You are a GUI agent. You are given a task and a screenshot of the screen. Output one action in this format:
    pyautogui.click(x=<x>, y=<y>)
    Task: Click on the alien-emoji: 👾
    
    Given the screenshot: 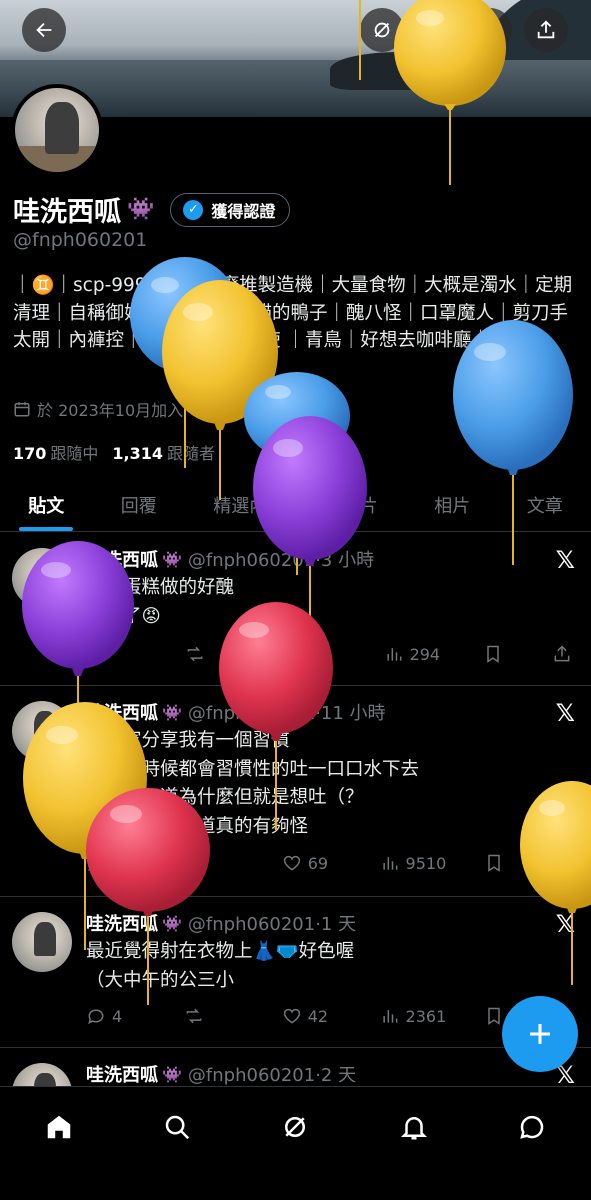 What is the action you would take?
    pyautogui.click(x=141, y=209)
    